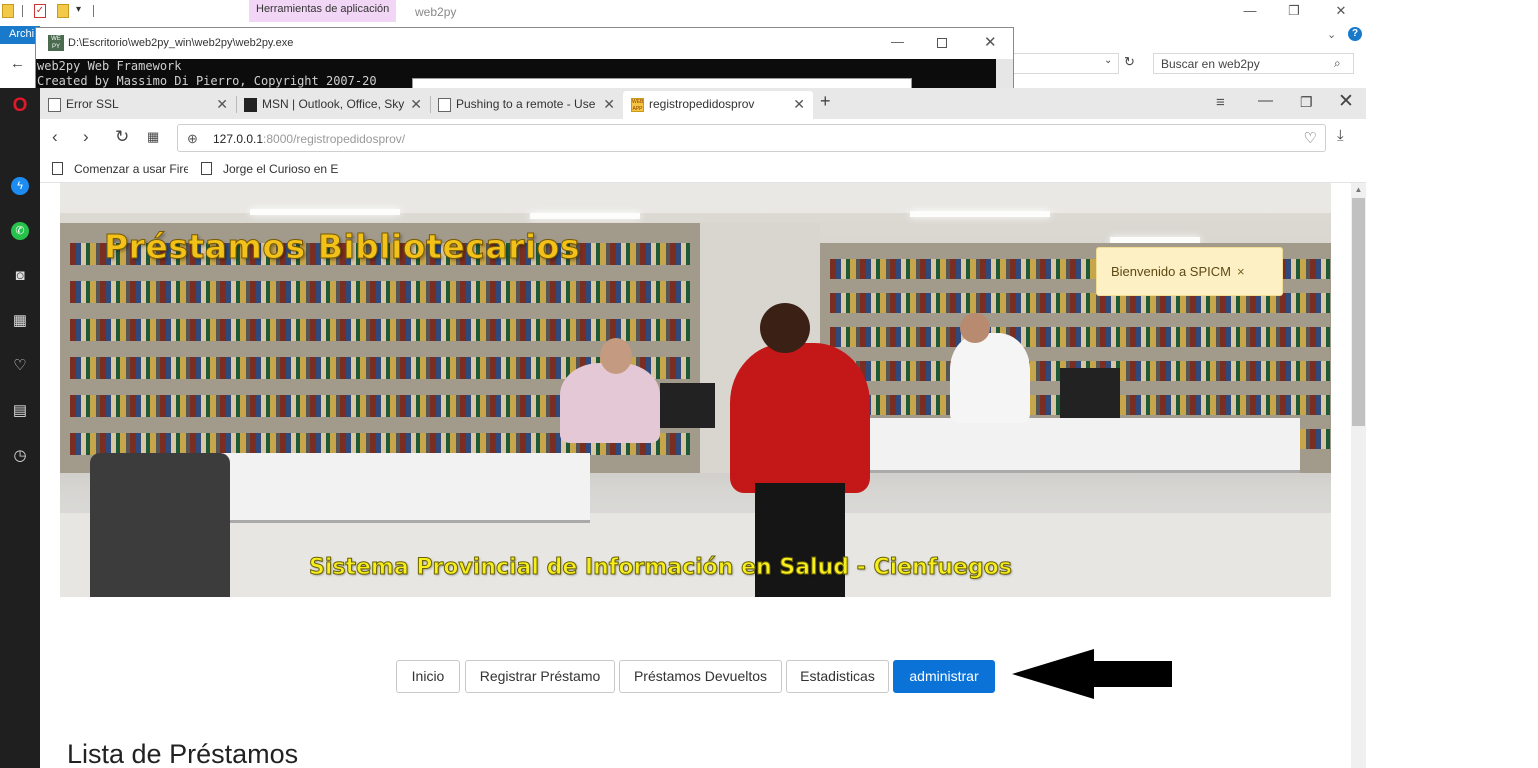  I want to click on prestamos-devueltos-button: Préstamos Devueltos, so click(700, 676).